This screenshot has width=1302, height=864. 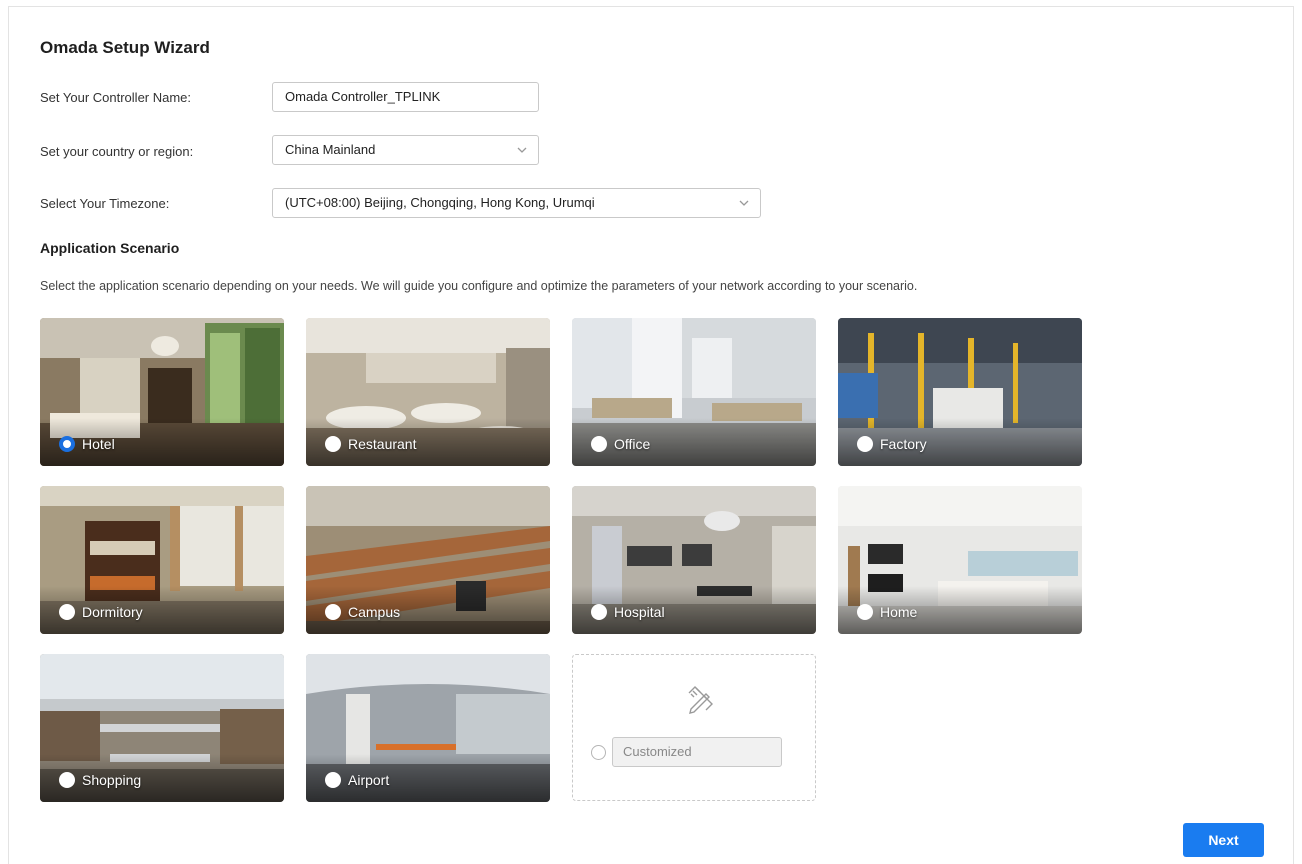 What do you see at coordinates (162, 728) in the screenshot?
I see `scenario-card-shopping: Shopping` at bounding box center [162, 728].